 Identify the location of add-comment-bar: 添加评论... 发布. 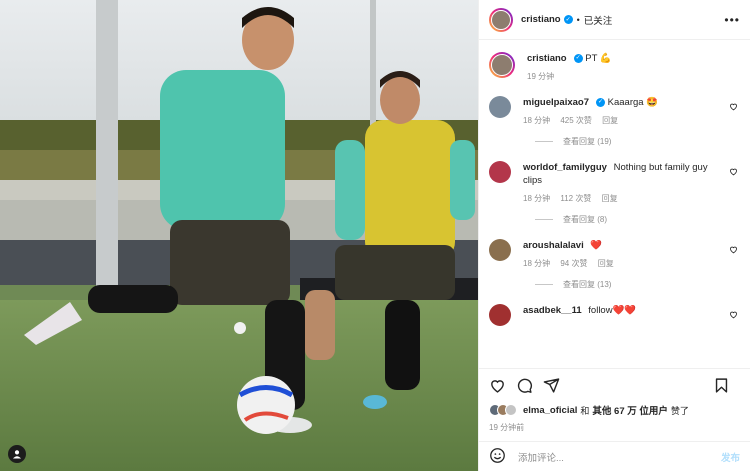
(614, 456).